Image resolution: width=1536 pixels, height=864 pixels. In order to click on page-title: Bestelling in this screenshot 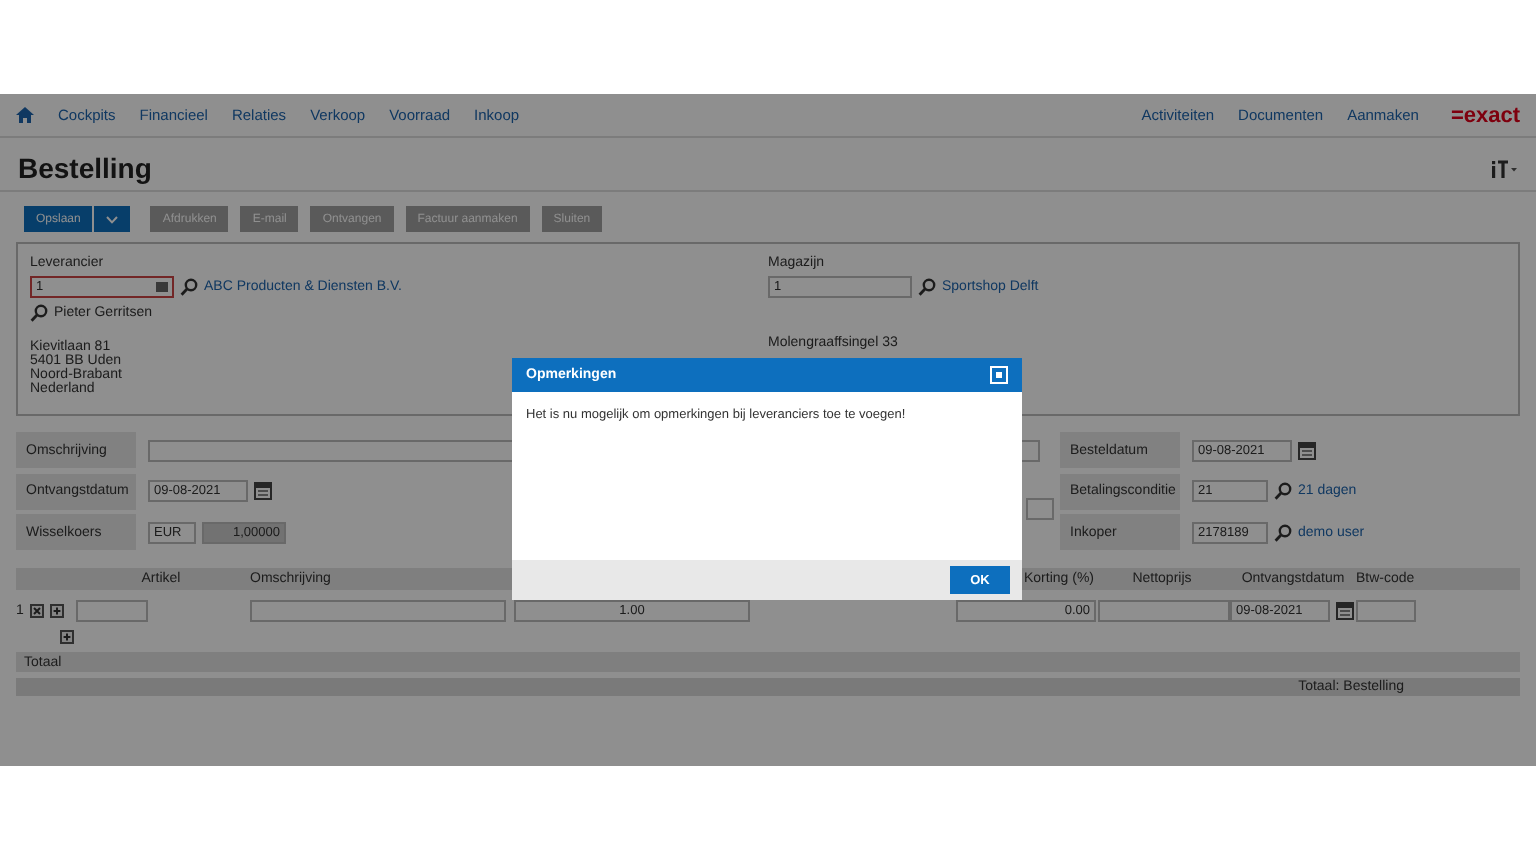, I will do `click(85, 168)`.